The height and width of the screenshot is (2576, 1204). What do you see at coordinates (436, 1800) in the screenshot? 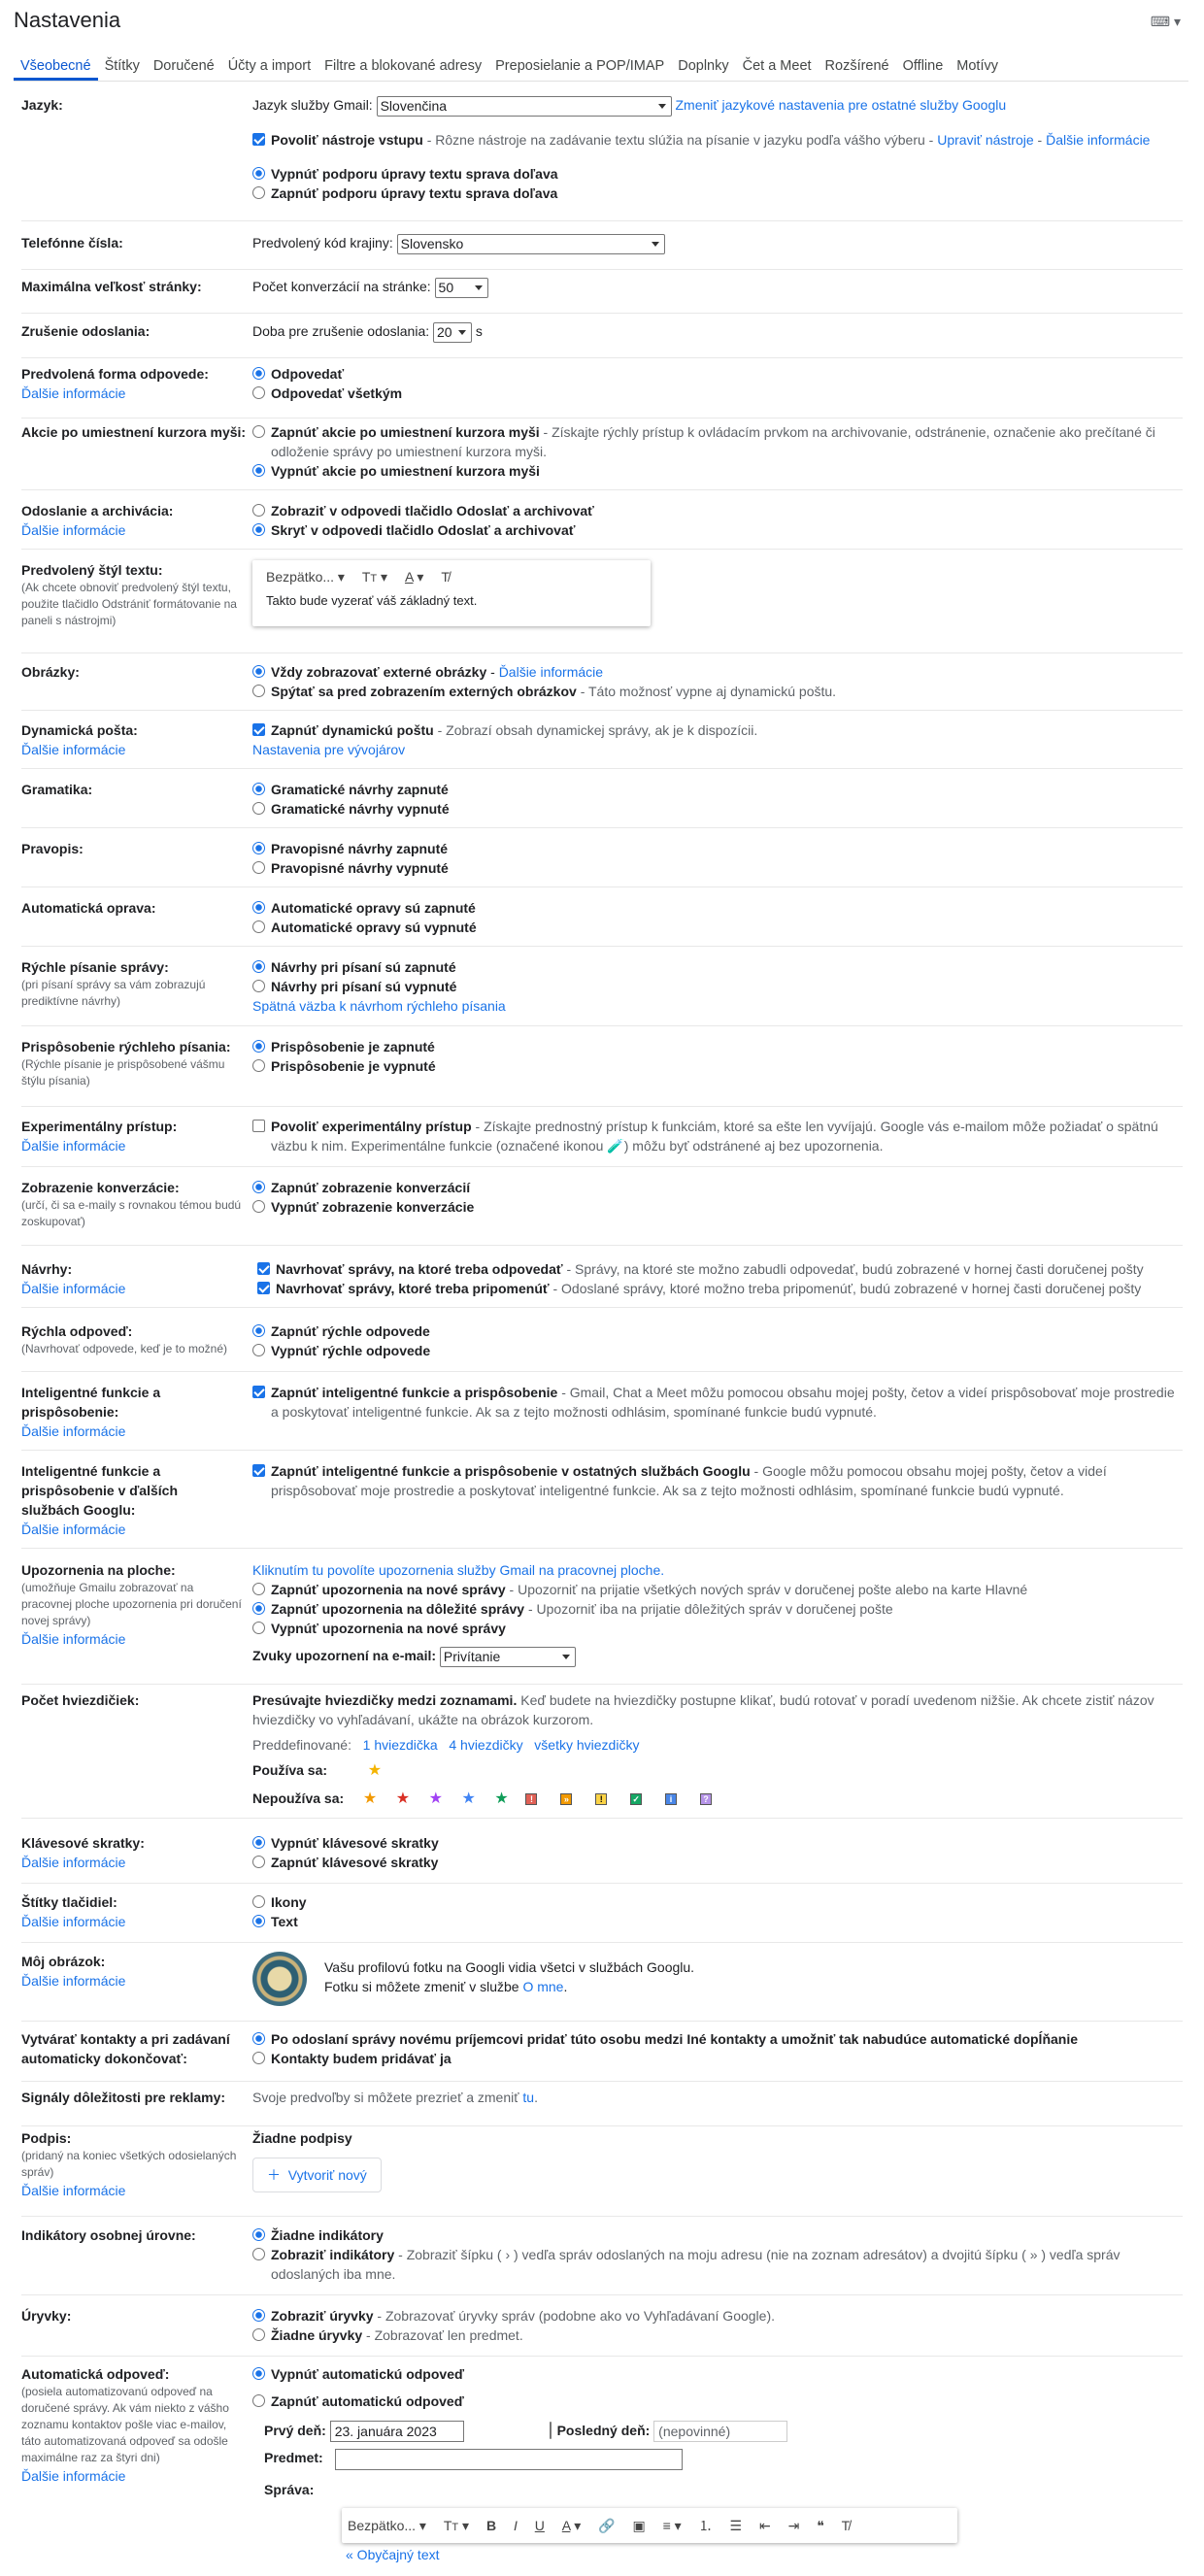
I see `purple-star-icon: ★` at bounding box center [436, 1800].